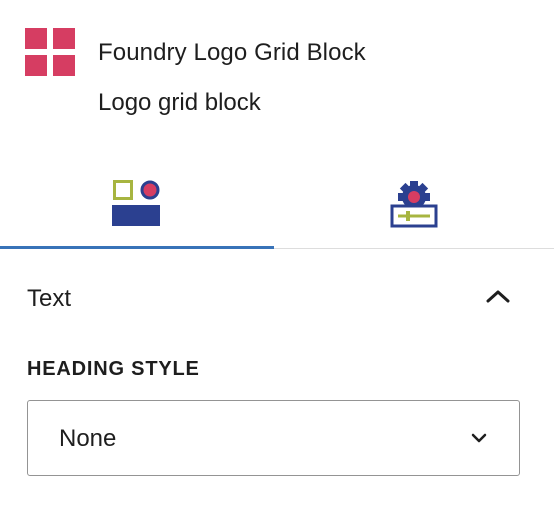 Image resolution: width=554 pixels, height=526 pixels. What do you see at coordinates (277, 297) in the screenshot?
I see `text-panel-header: Text` at bounding box center [277, 297].